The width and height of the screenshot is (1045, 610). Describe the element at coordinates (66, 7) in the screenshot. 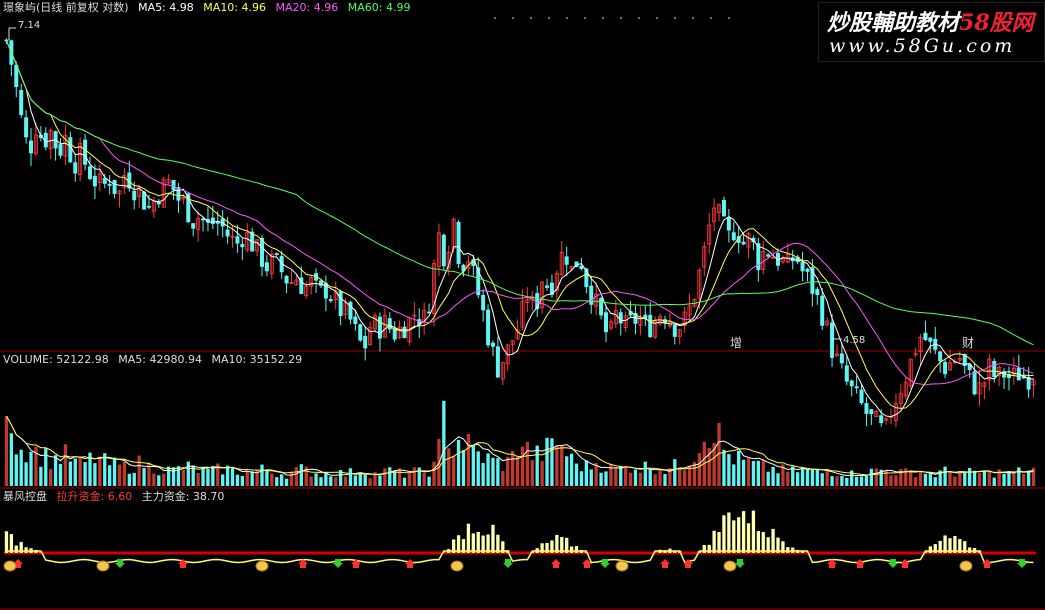

I see `stock-title: 璟象屿(日线 前复权 对数)` at that location.